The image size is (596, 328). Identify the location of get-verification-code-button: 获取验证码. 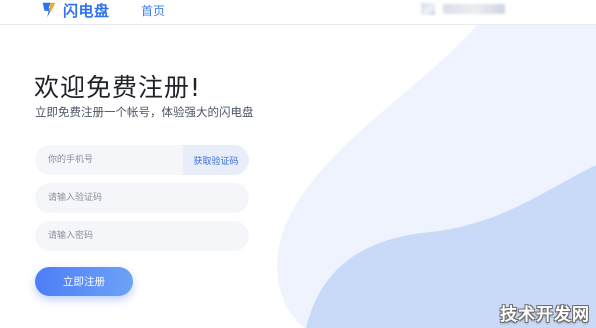
(216, 160).